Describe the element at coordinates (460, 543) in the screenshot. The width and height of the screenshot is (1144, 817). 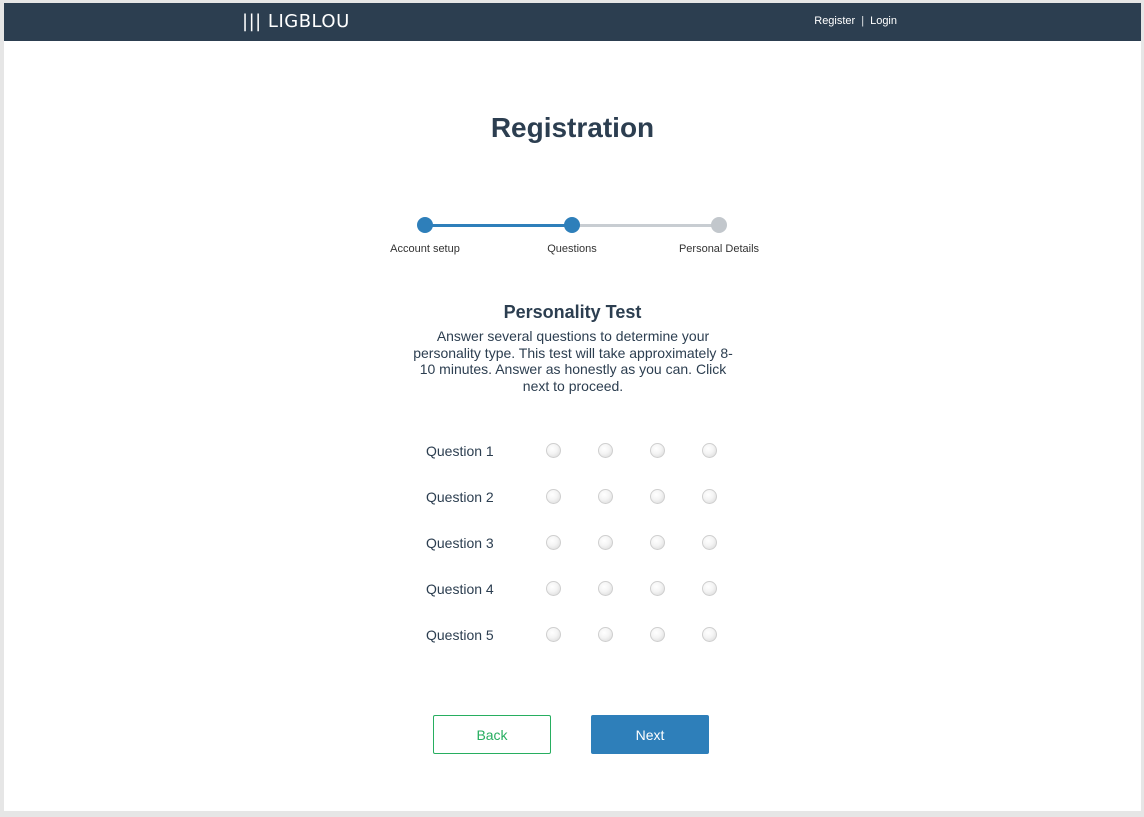
I see `question-label: Question 3` at that location.